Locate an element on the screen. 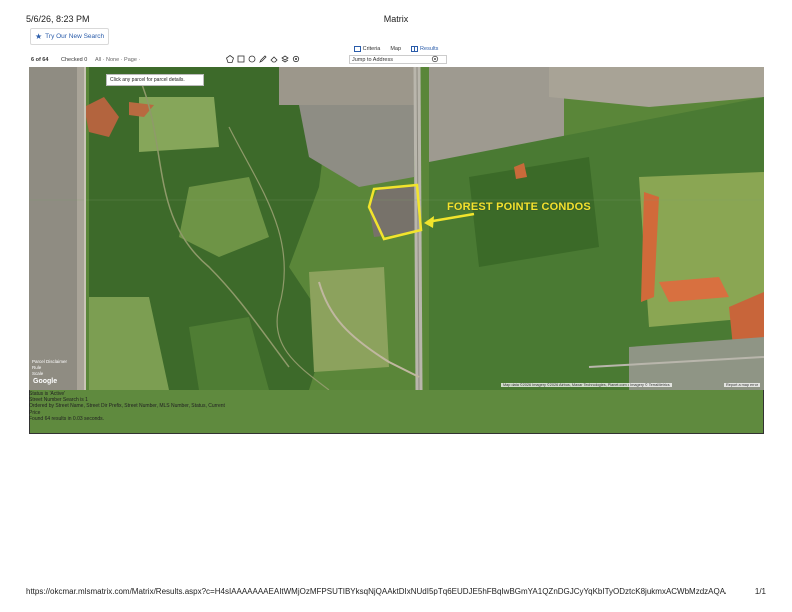 The height and width of the screenshot is (612, 792). selection-links: All · None · Page · is located at coordinates (117, 60).